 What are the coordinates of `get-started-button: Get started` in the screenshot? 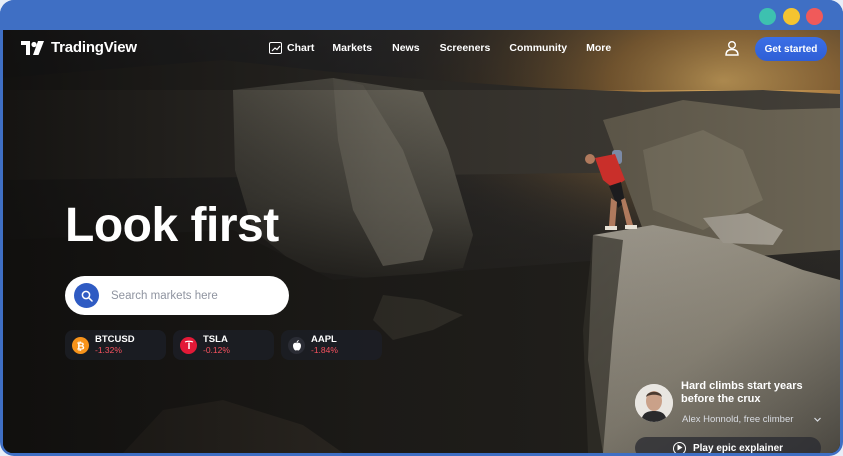 It's located at (791, 49).